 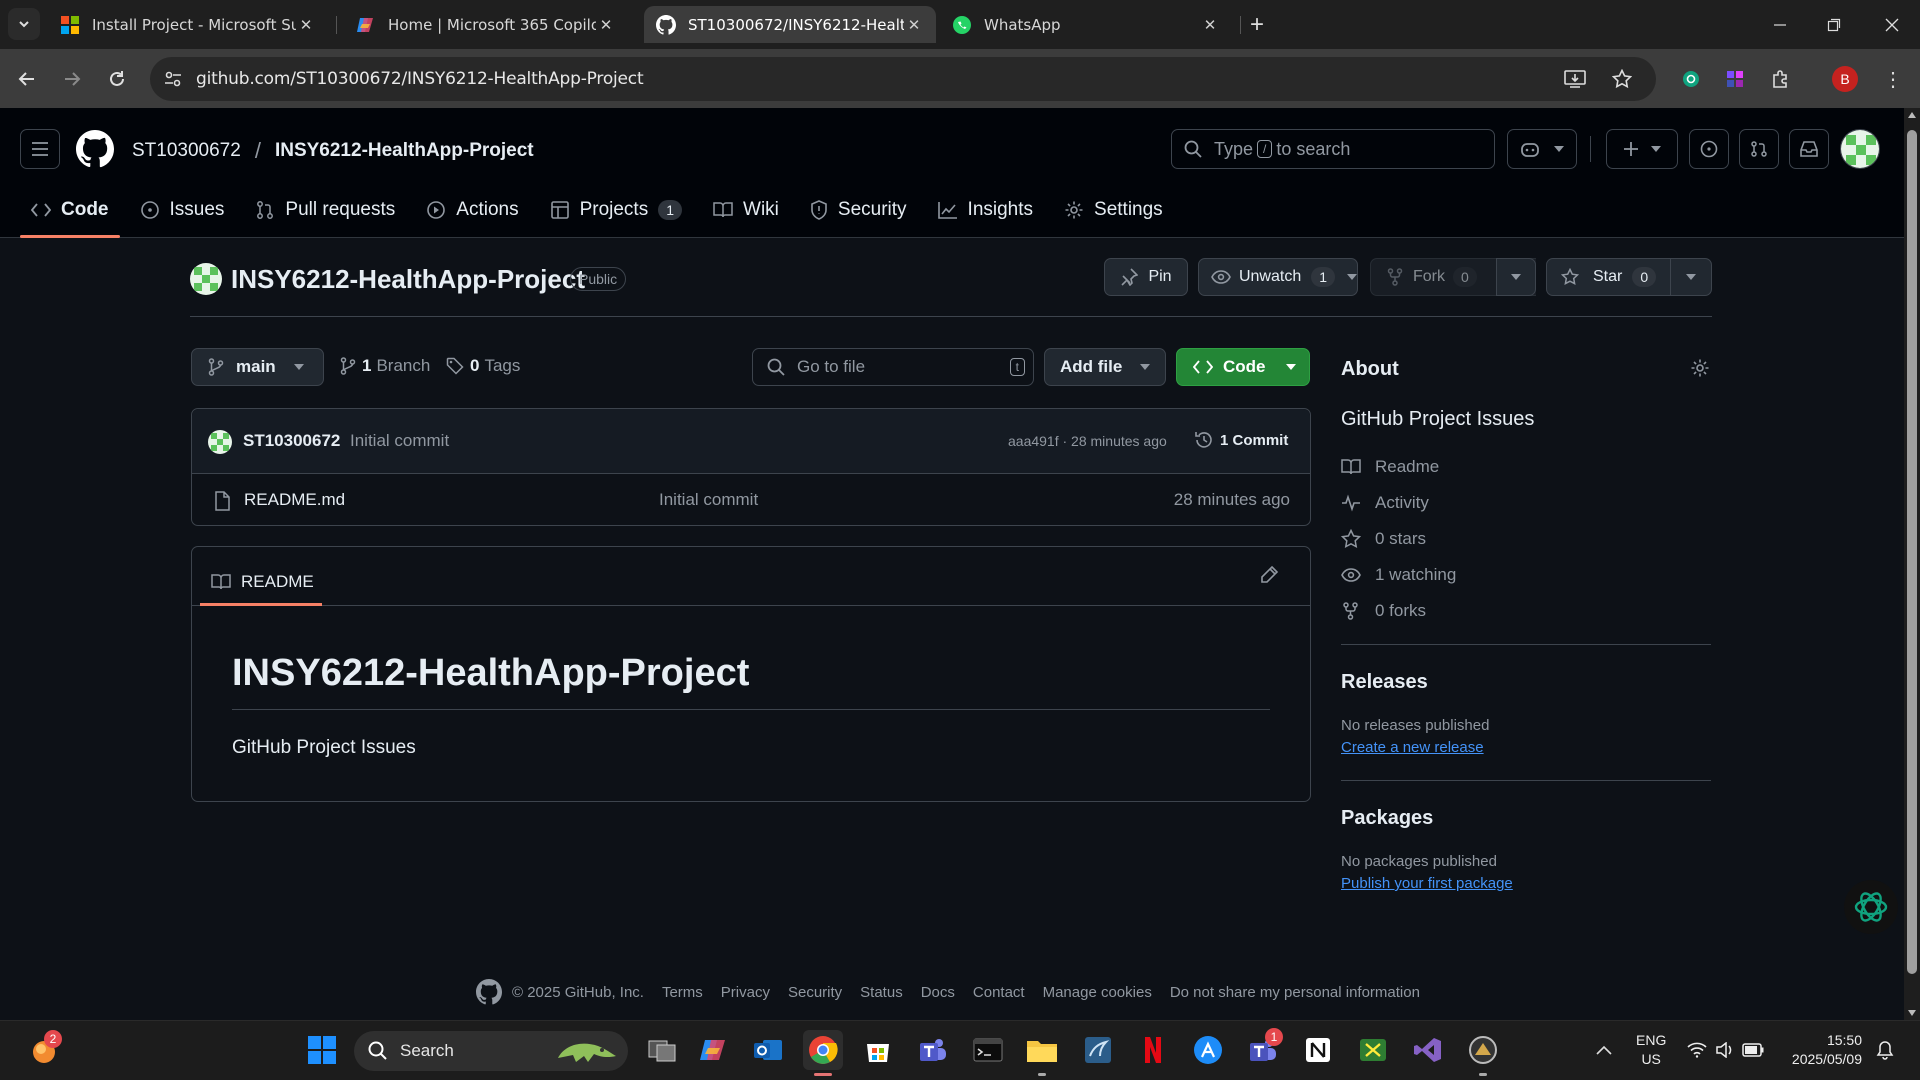 I want to click on commit-hash-time: aaa491f · 28 minutes ago, so click(x=1087, y=441).